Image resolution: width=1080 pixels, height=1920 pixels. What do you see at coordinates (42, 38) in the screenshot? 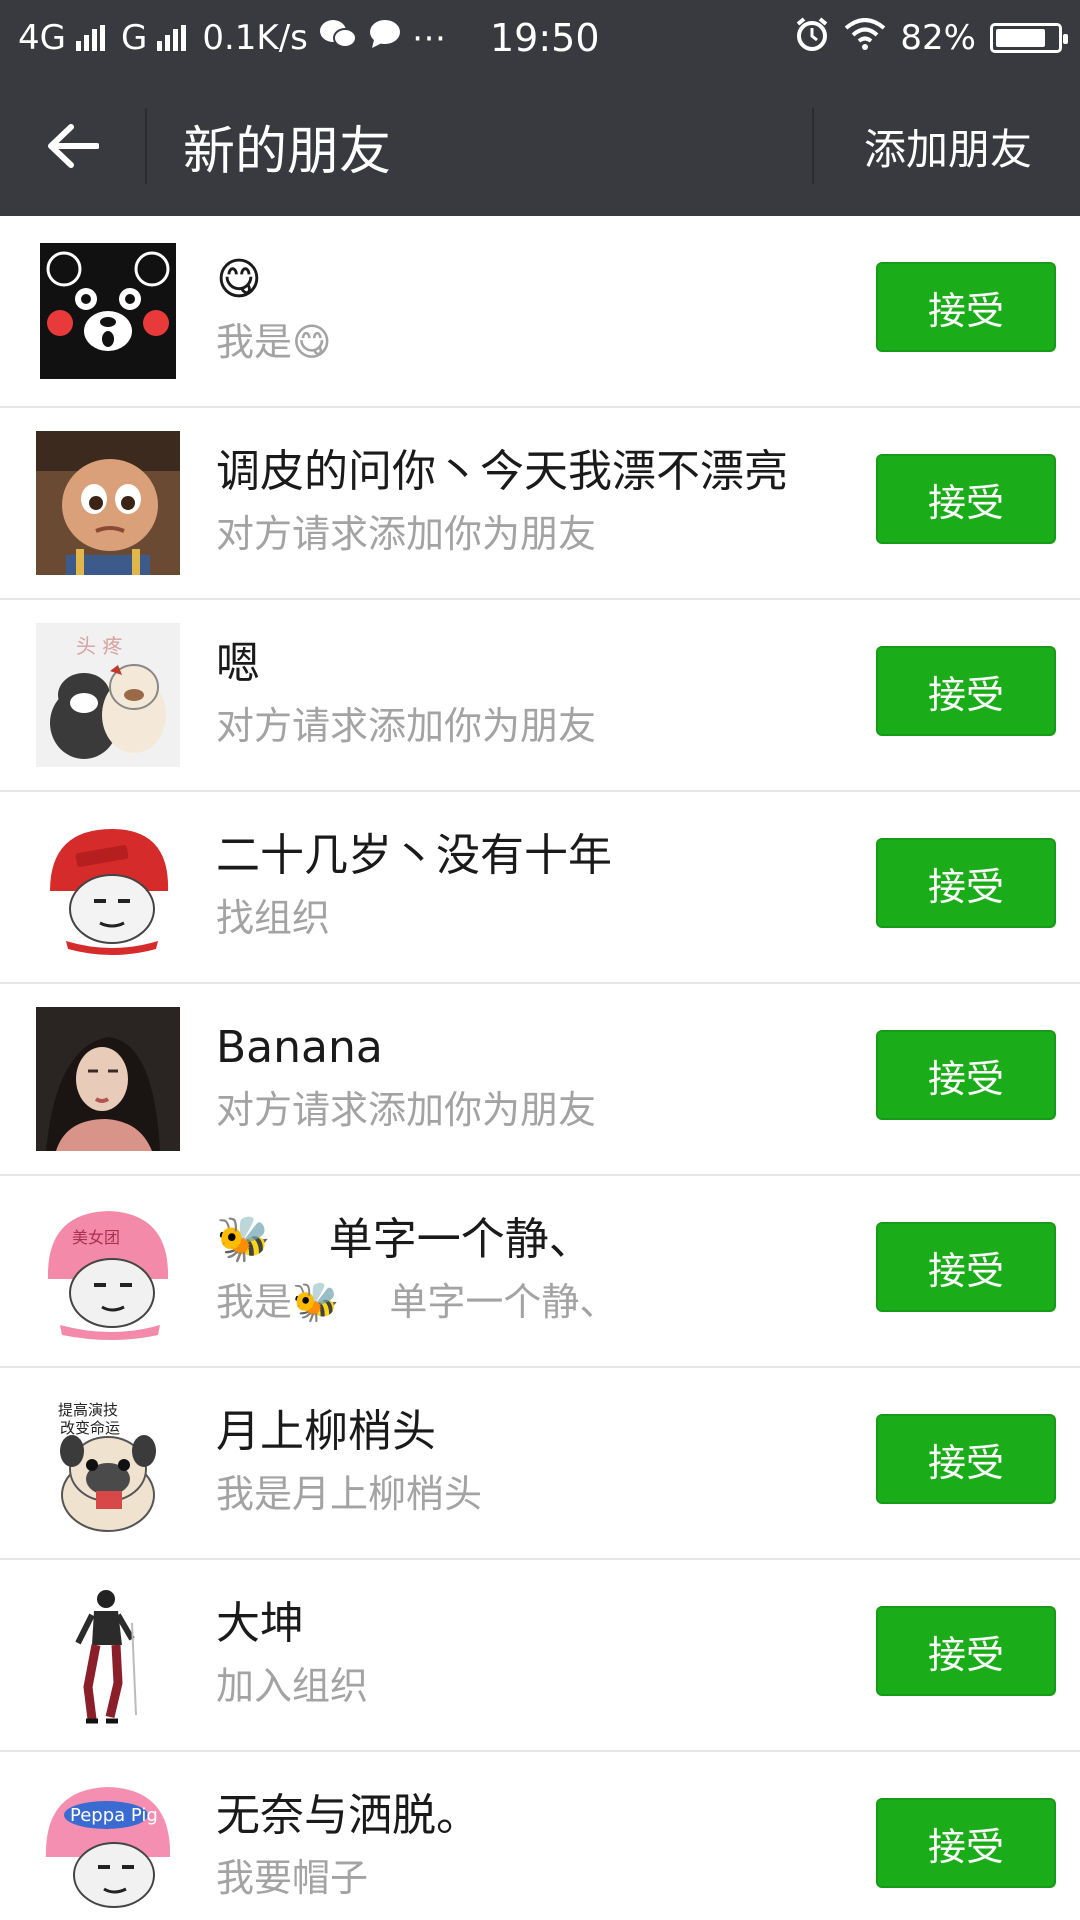
I see `network-4g-label: 4G` at bounding box center [42, 38].